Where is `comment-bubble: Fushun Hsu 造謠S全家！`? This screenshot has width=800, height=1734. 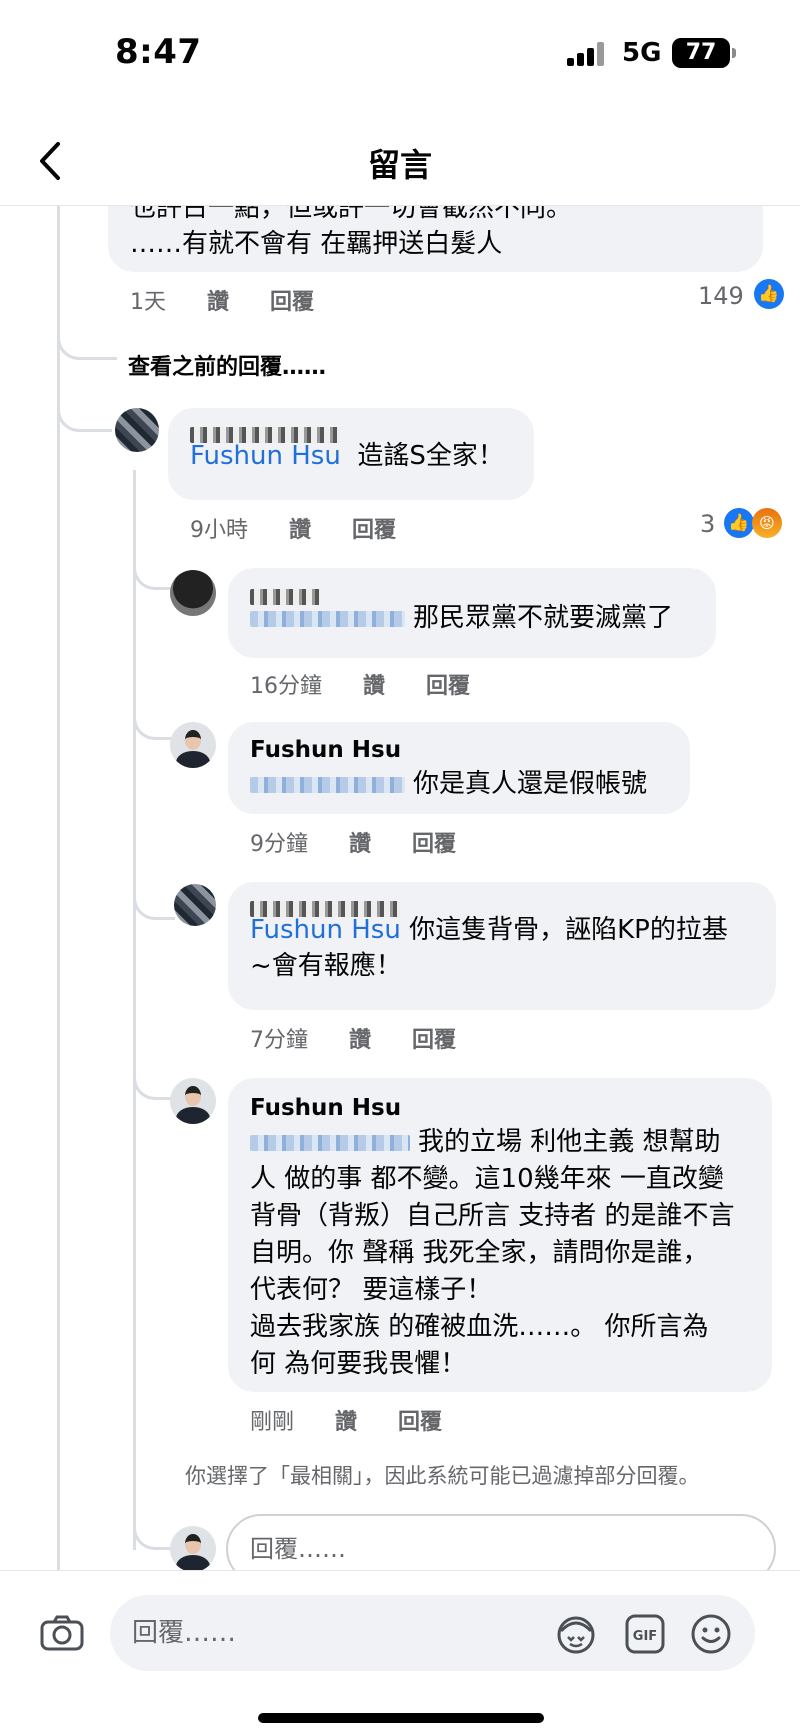 comment-bubble: Fushun Hsu 造謠S全家！ is located at coordinates (351, 454).